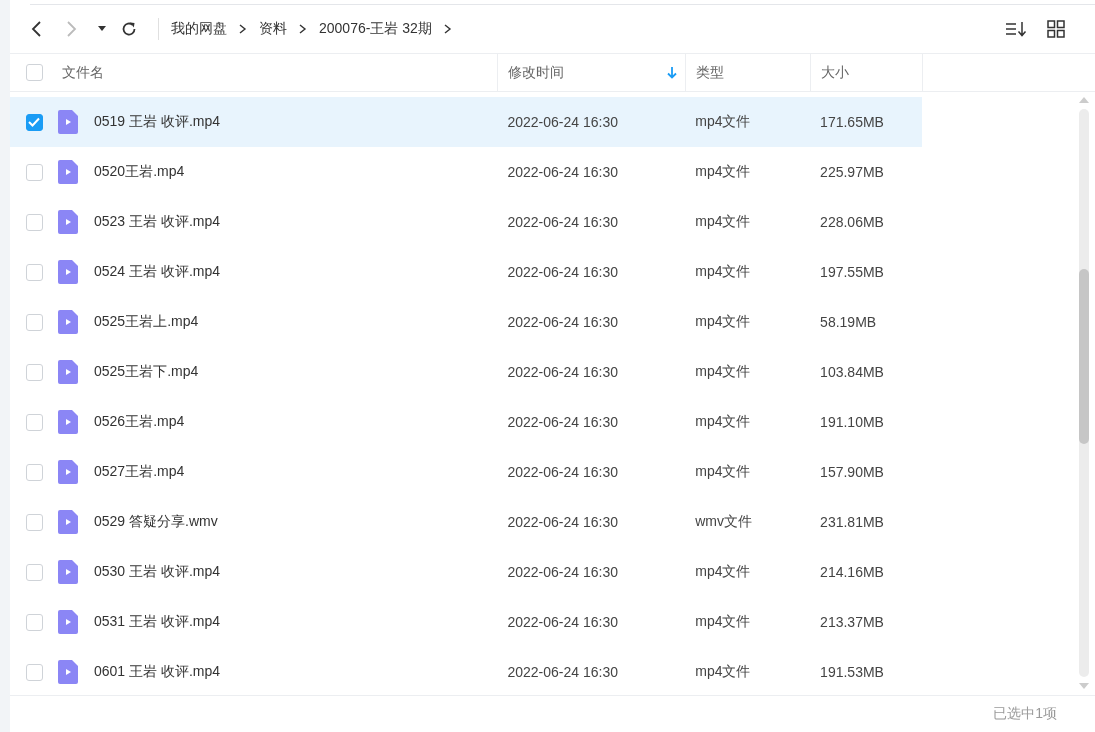  What do you see at coordinates (852, 522) in the screenshot?
I see `file-size: 231.81MB` at bounding box center [852, 522].